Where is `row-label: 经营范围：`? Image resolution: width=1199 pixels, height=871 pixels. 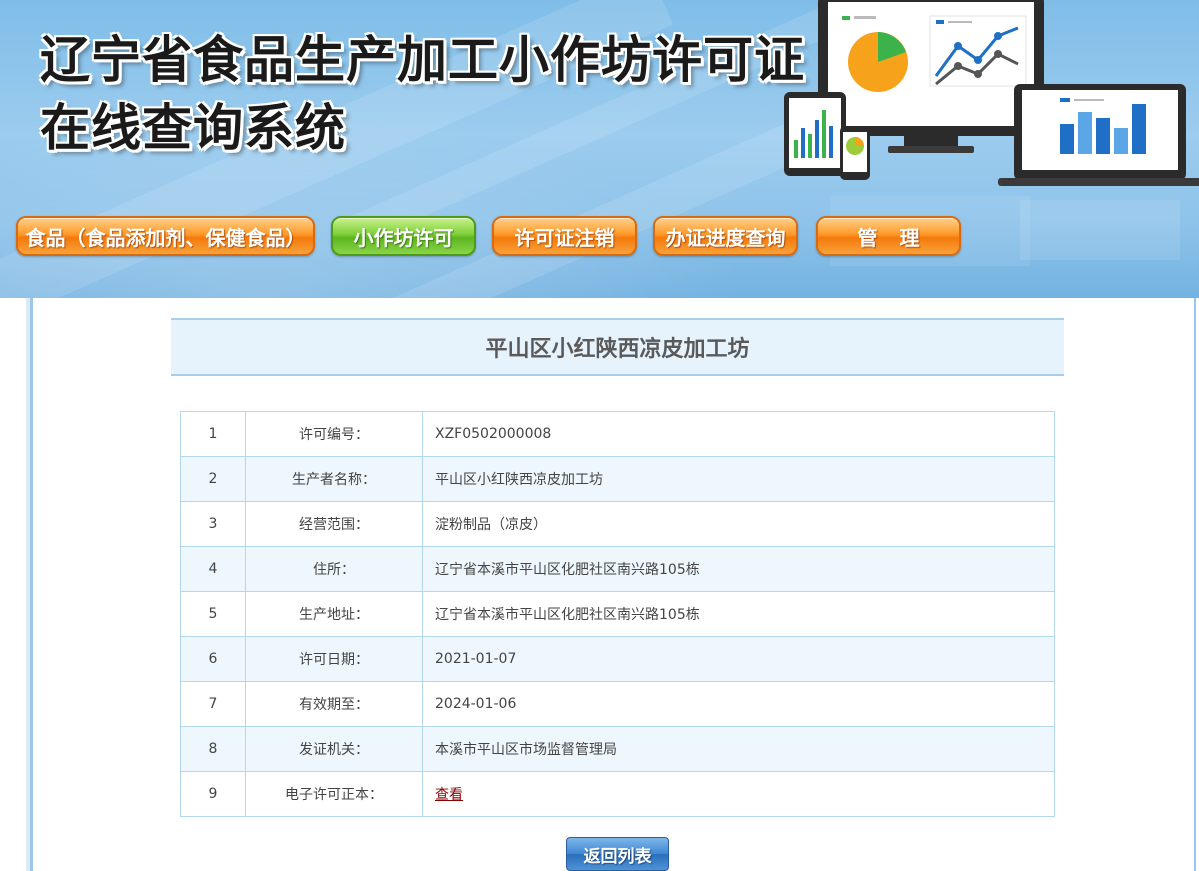
row-label: 经营范围： is located at coordinates (334, 524).